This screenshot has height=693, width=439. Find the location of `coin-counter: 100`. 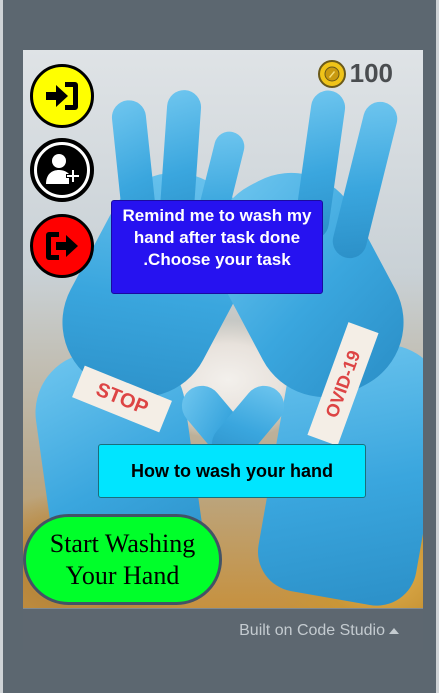

coin-counter: 100 is located at coordinates (355, 73).